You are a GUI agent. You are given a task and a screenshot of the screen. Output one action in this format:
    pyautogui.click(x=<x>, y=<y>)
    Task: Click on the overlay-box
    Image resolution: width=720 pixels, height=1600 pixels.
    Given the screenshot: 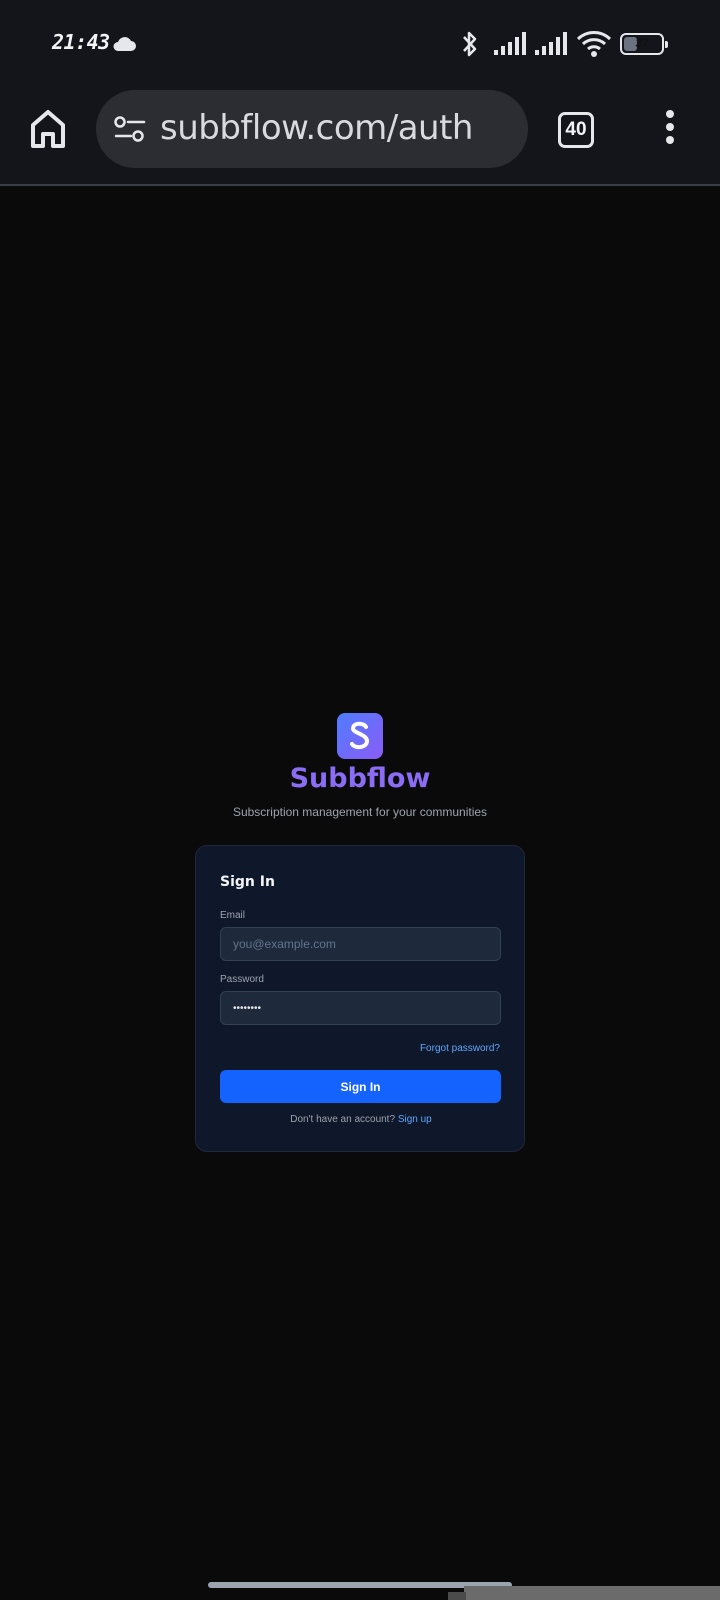 What is the action you would take?
    pyautogui.click(x=592, y=1593)
    